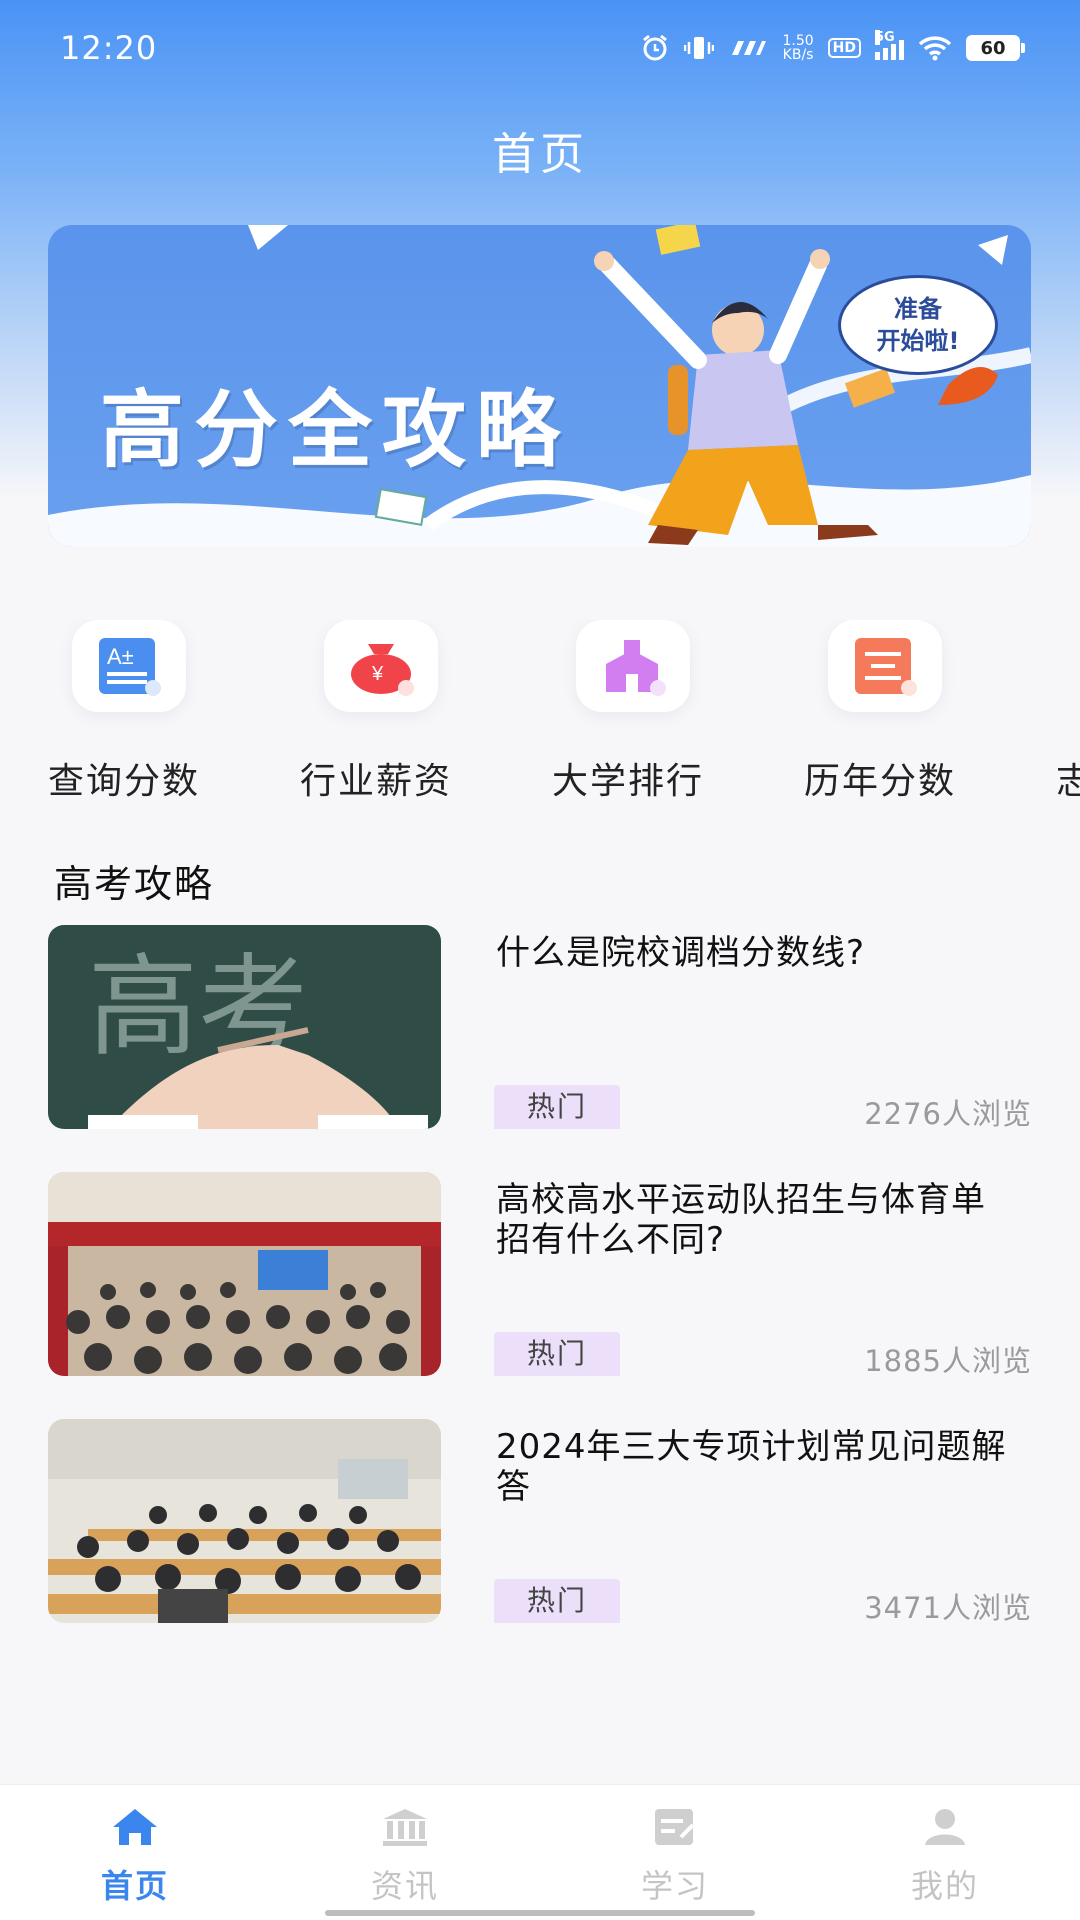  I want to click on svg-text: A±, so click(120, 656).